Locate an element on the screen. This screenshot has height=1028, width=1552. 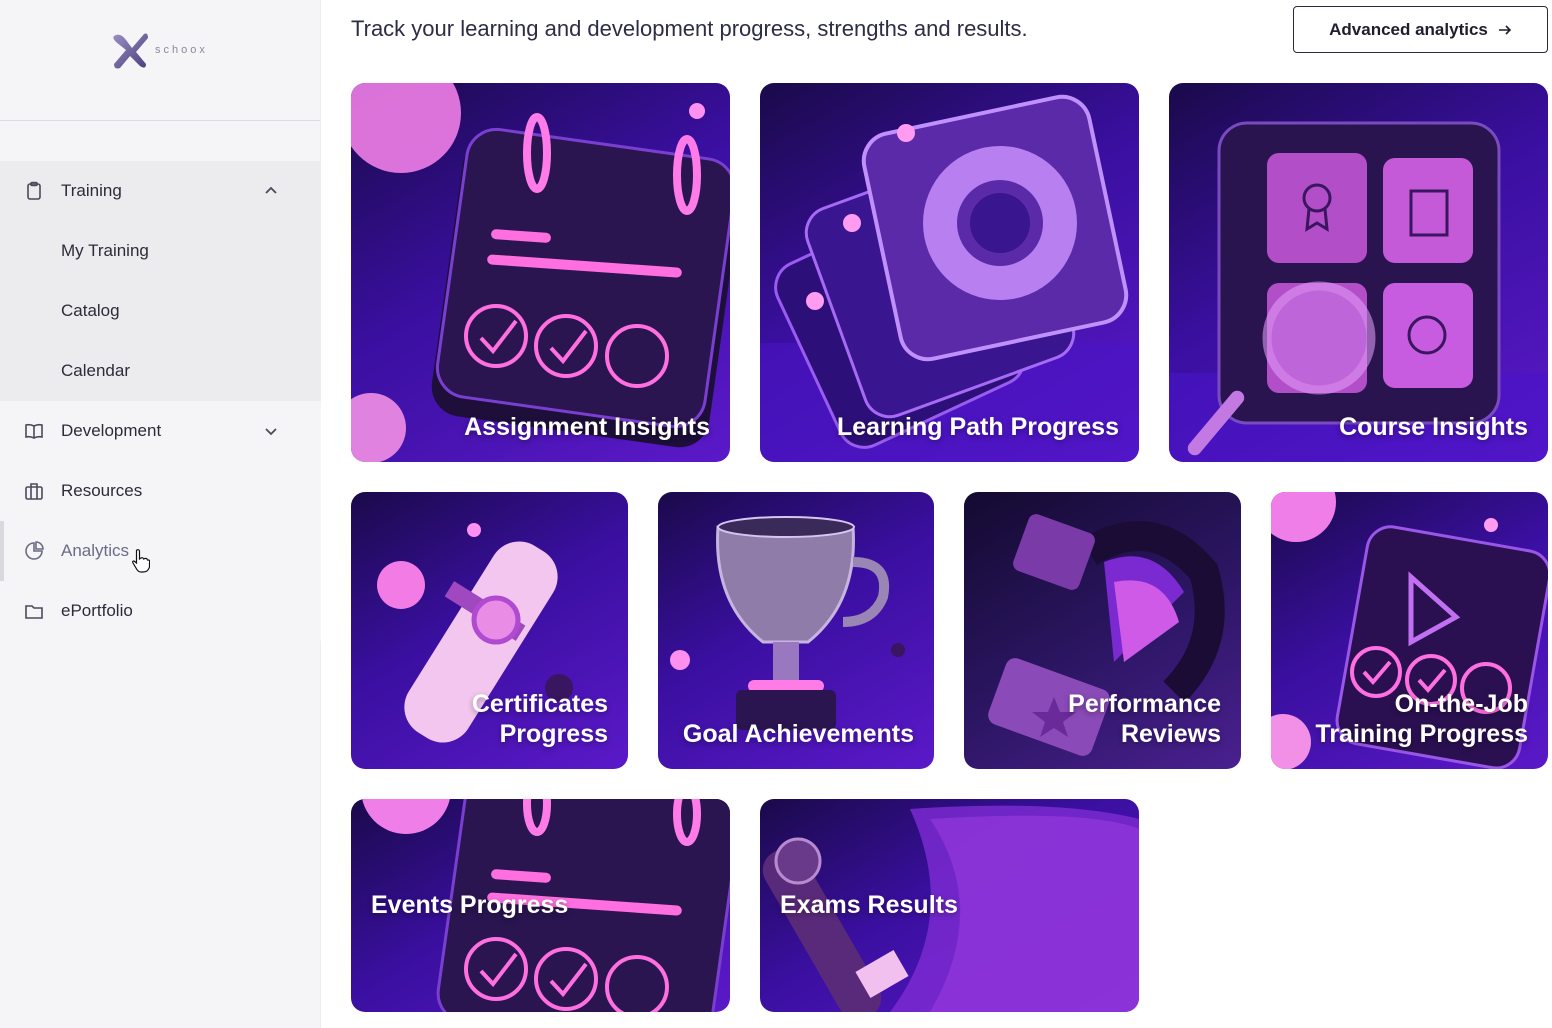
calendar-illustration-icon is located at coordinates (540, 272).